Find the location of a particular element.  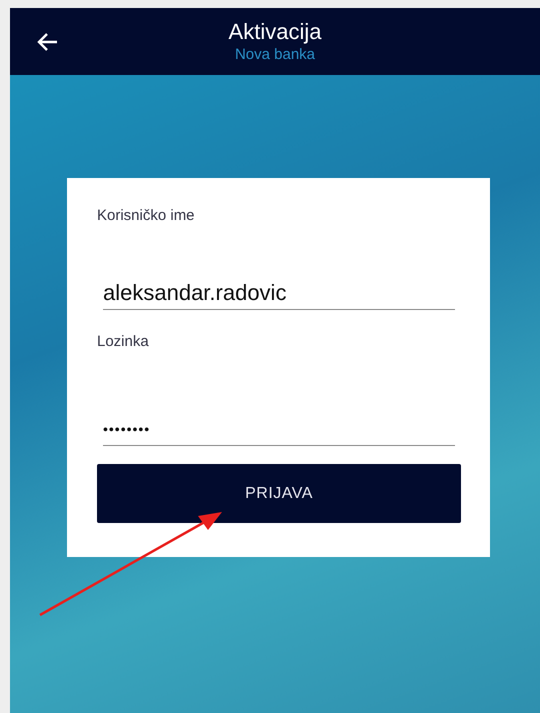

login-button: PRIJAVA is located at coordinates (279, 493).